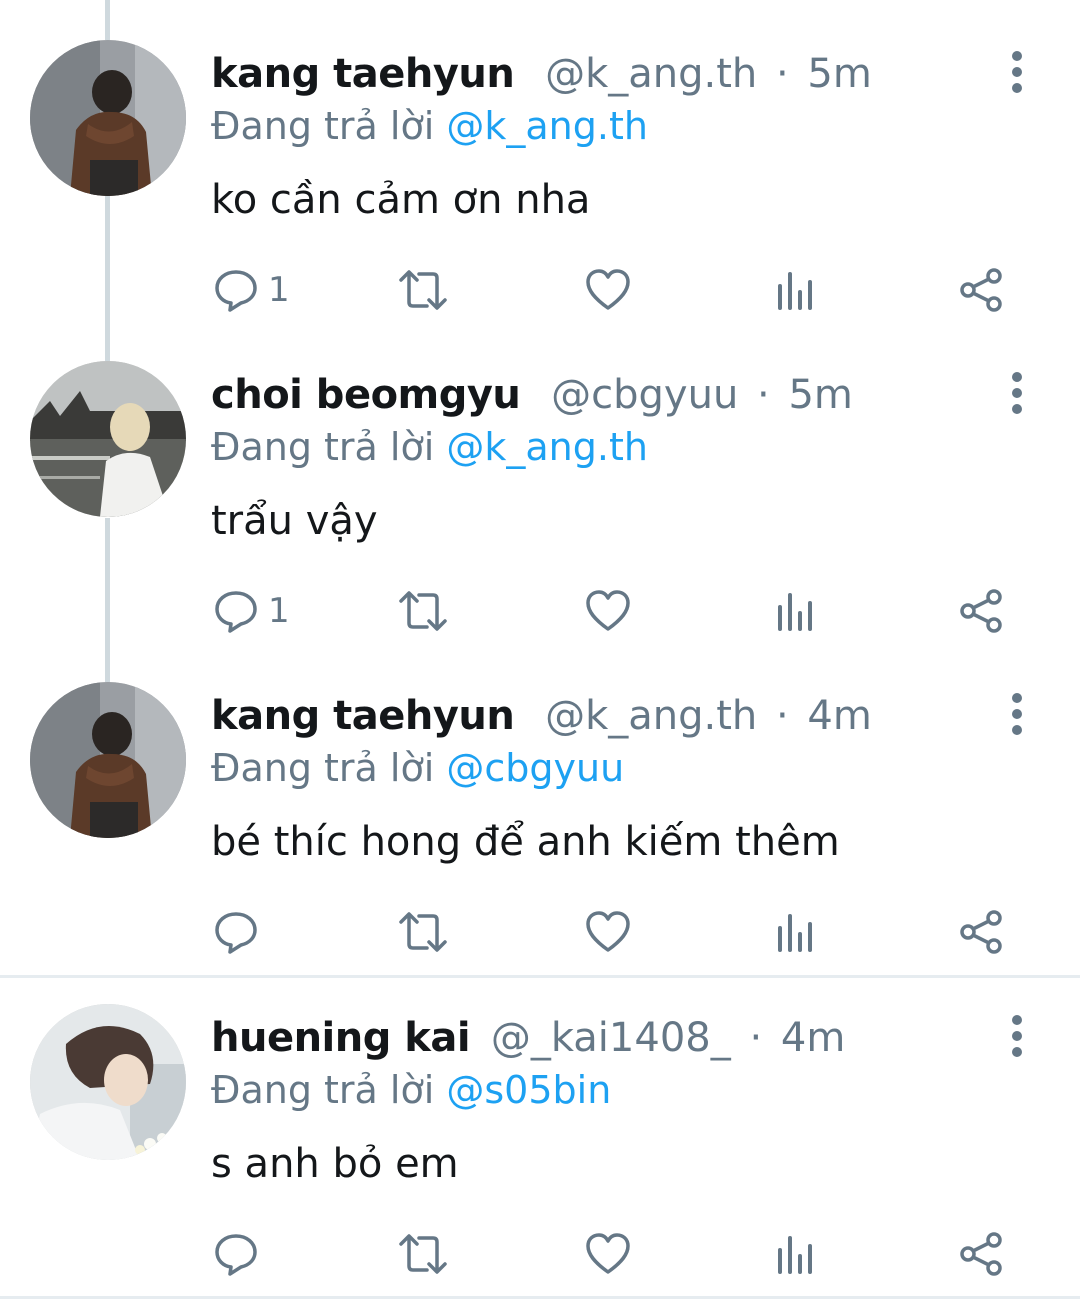  What do you see at coordinates (366, 395) in the screenshot?
I see `display-name: choi beomgyu` at bounding box center [366, 395].